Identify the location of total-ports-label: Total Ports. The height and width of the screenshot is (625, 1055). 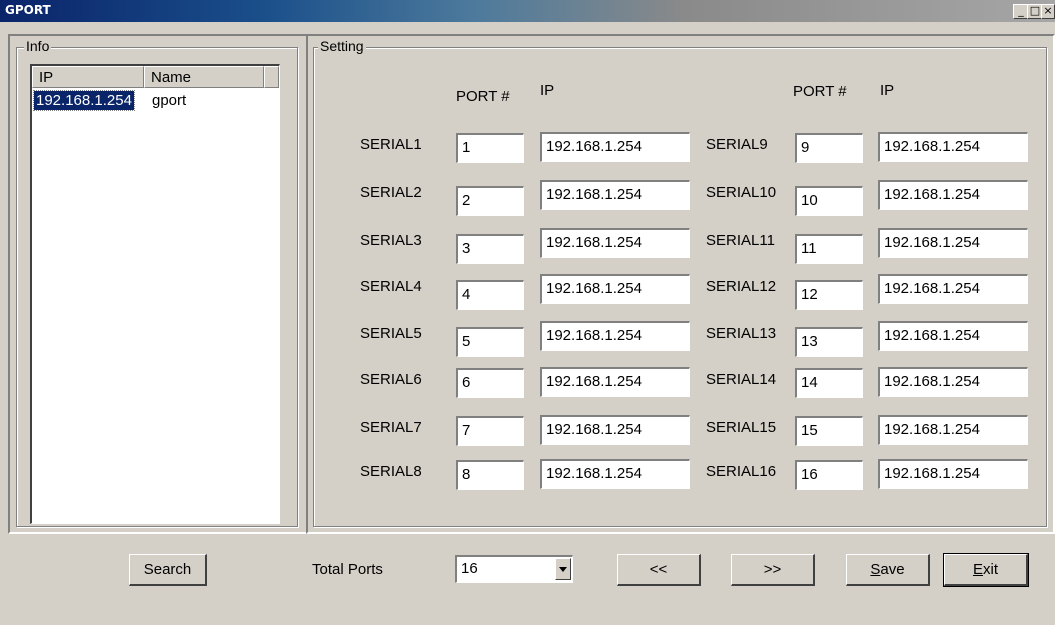
(347, 569).